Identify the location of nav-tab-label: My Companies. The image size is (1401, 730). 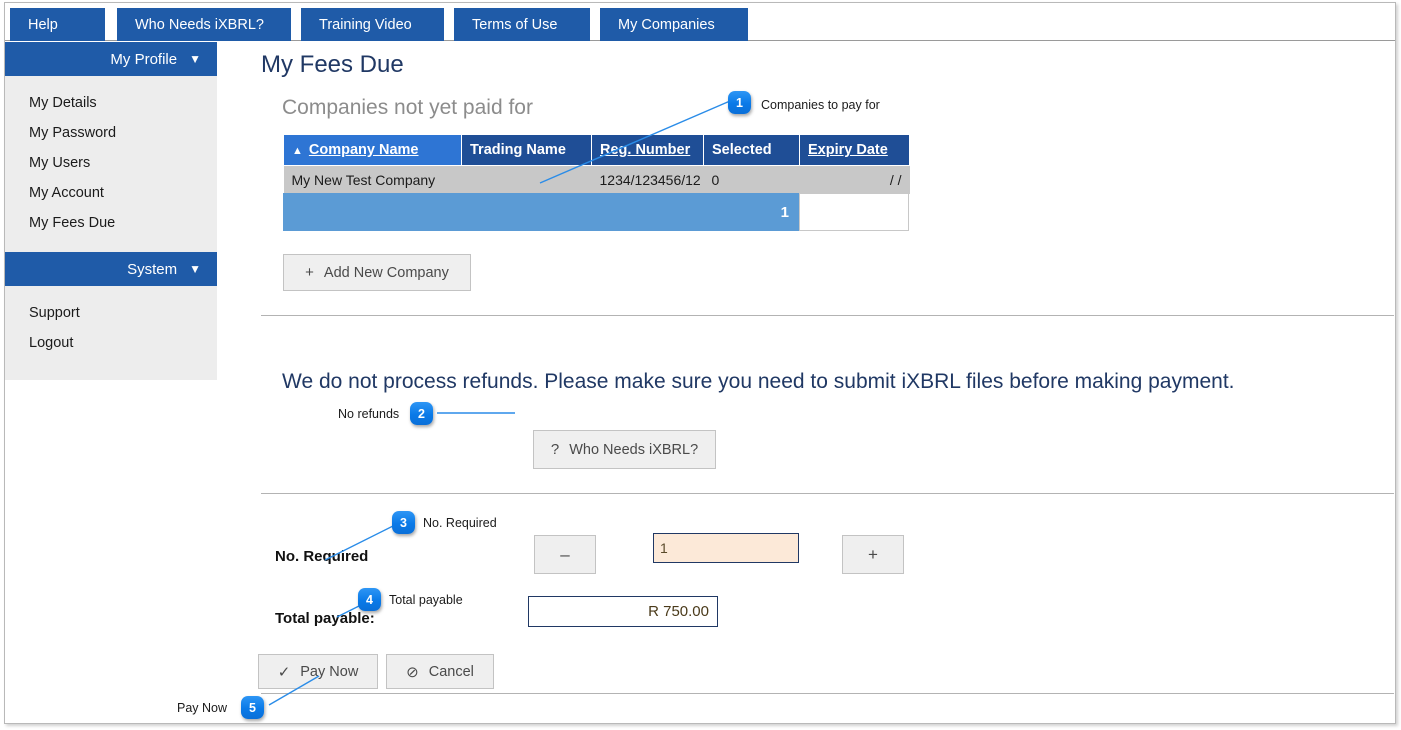
(666, 24).